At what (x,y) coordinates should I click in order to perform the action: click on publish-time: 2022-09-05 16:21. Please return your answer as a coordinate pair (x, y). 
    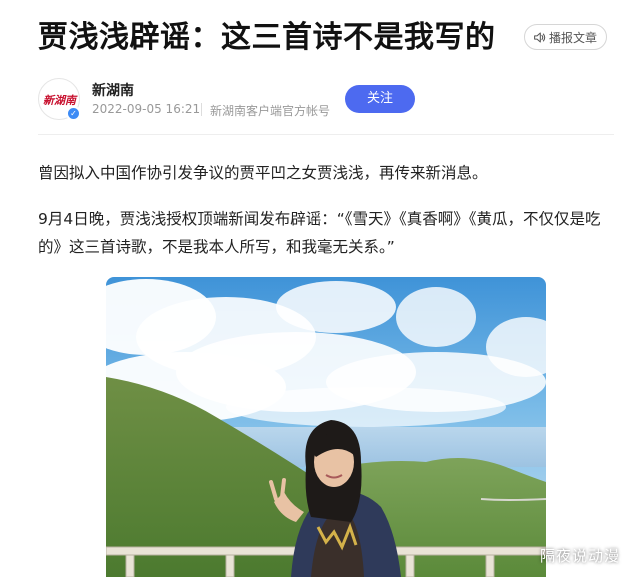
    Looking at the image, I should click on (146, 109).